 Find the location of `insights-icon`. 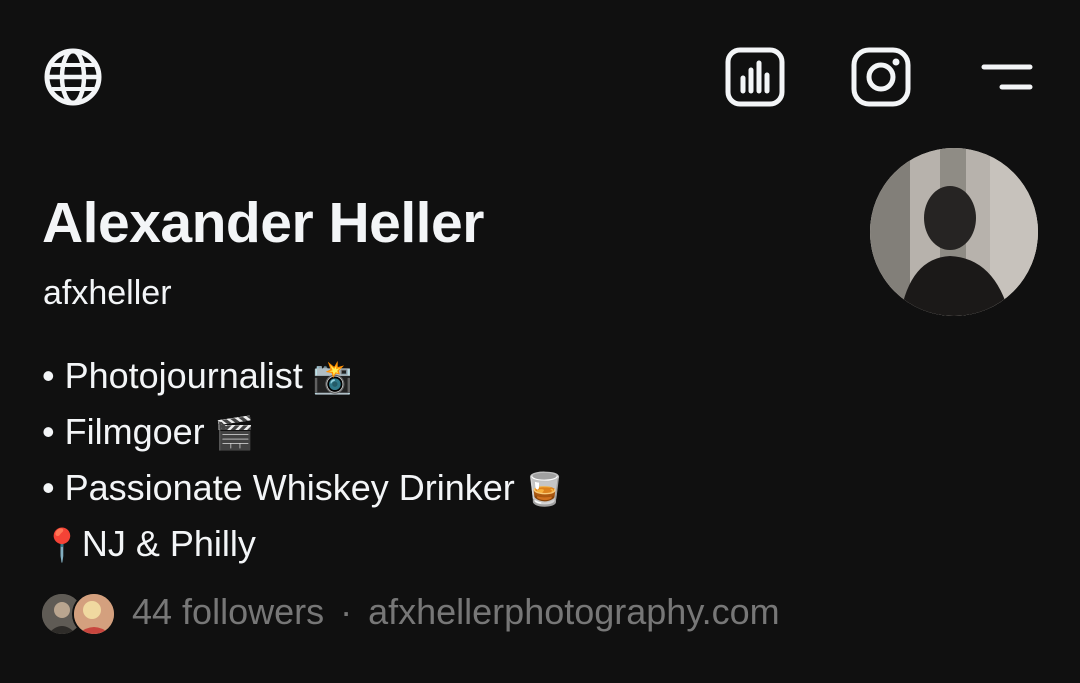

insights-icon is located at coordinates (755, 77).